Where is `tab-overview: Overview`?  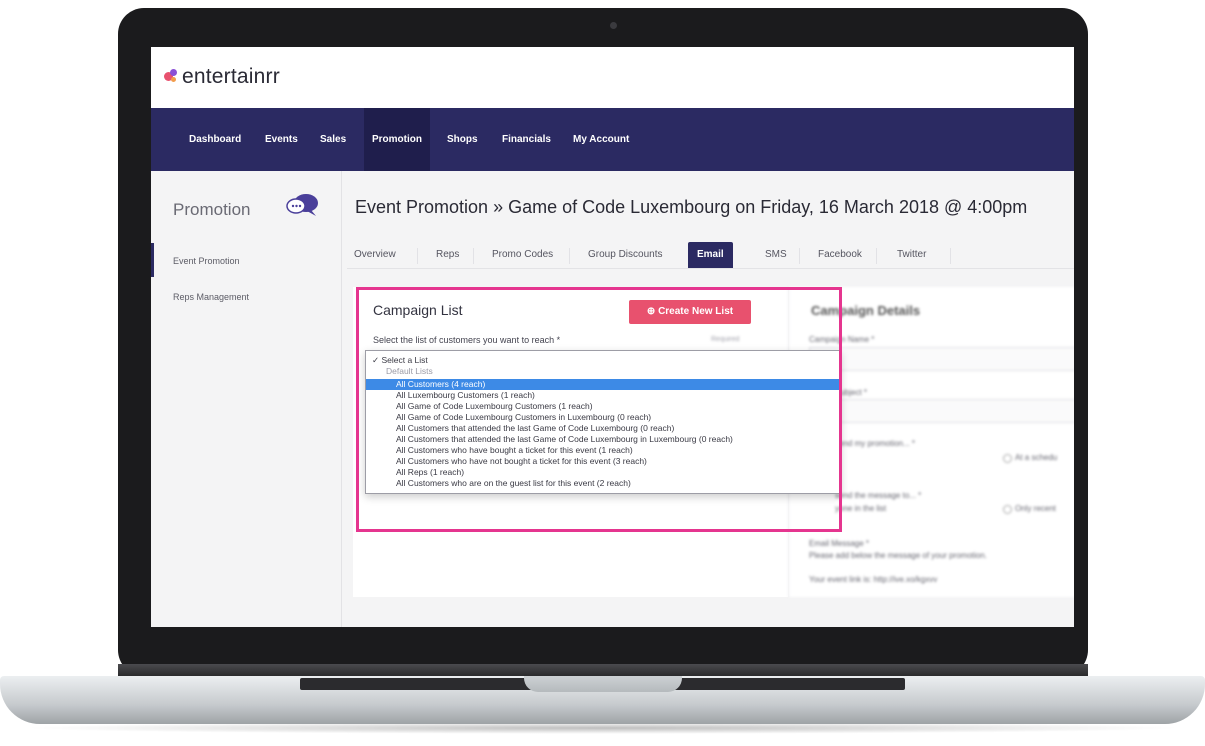
tab-overview: Overview is located at coordinates (375, 255).